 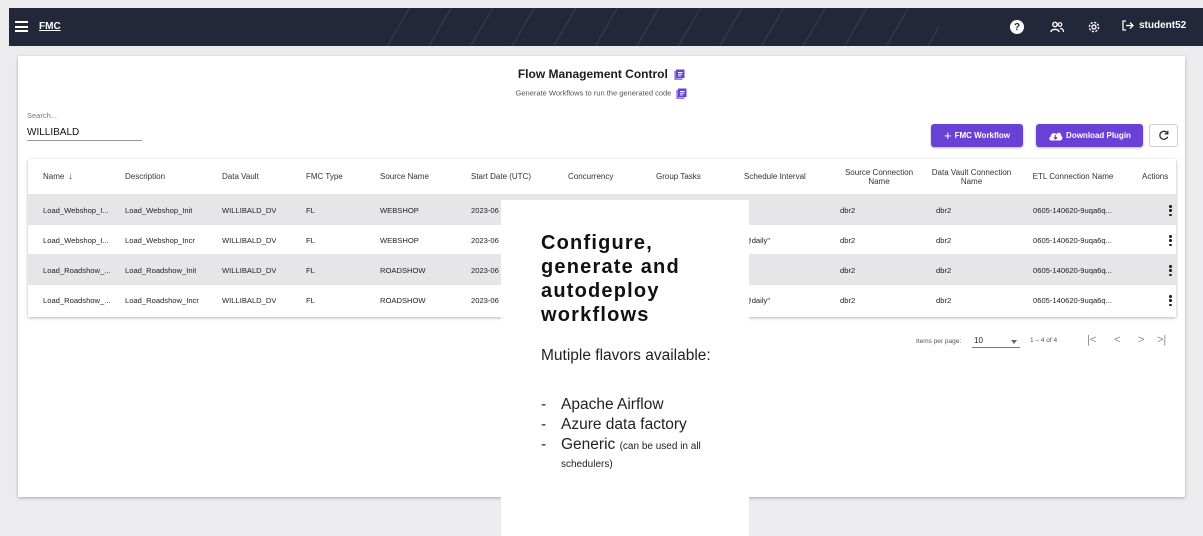 I want to click on items-per-page-value: 10, so click(x=978, y=340).